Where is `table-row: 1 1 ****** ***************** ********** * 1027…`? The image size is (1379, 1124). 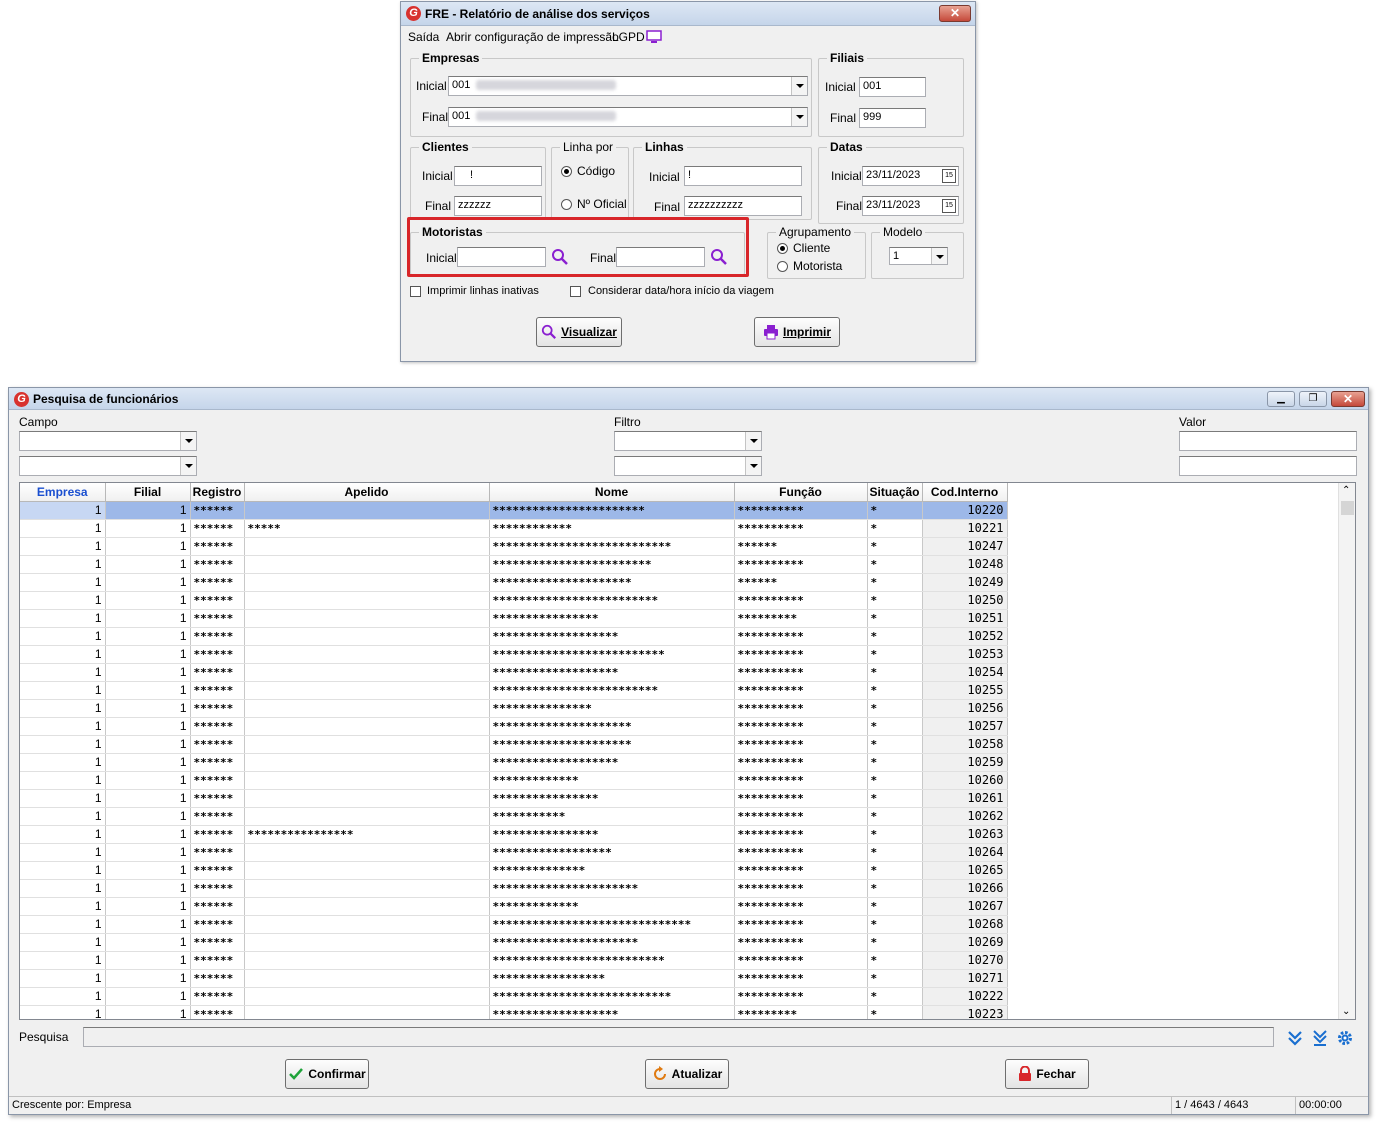 table-row: 1 1 ****** ***************** ********** * 1027… is located at coordinates (514, 978).